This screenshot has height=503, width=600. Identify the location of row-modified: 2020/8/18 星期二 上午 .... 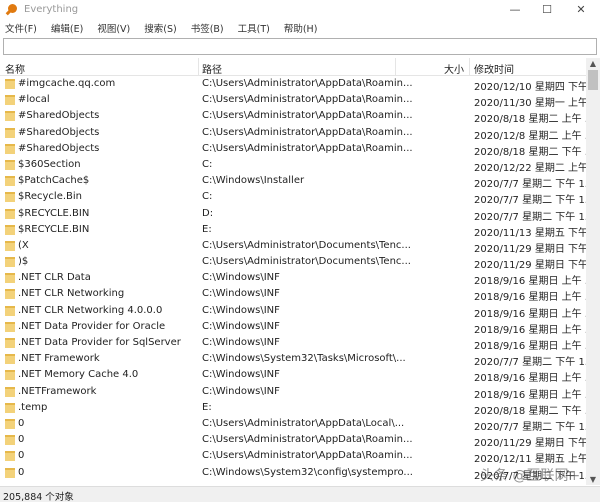
(530, 120).